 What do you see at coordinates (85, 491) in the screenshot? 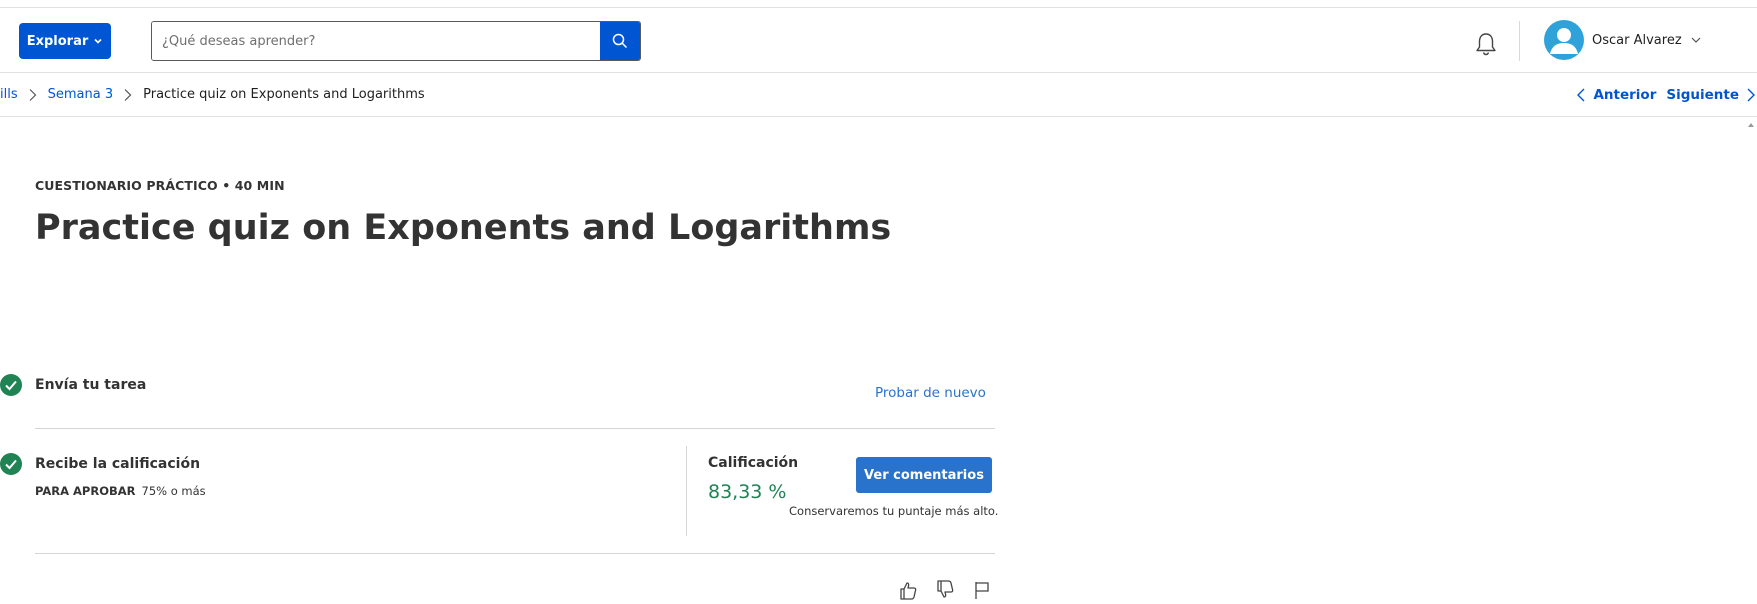
I see `pass-label: PARA APROBAR` at bounding box center [85, 491].